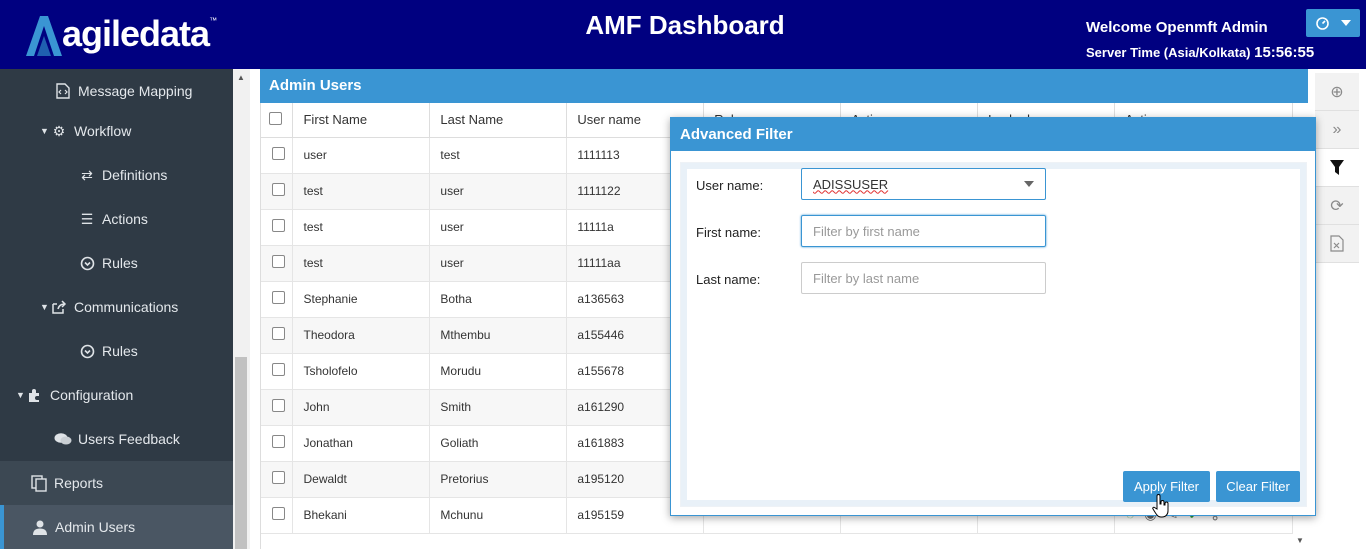 This screenshot has width=1366, height=549. I want to click on last-name-cell: Pretorius, so click(498, 479).